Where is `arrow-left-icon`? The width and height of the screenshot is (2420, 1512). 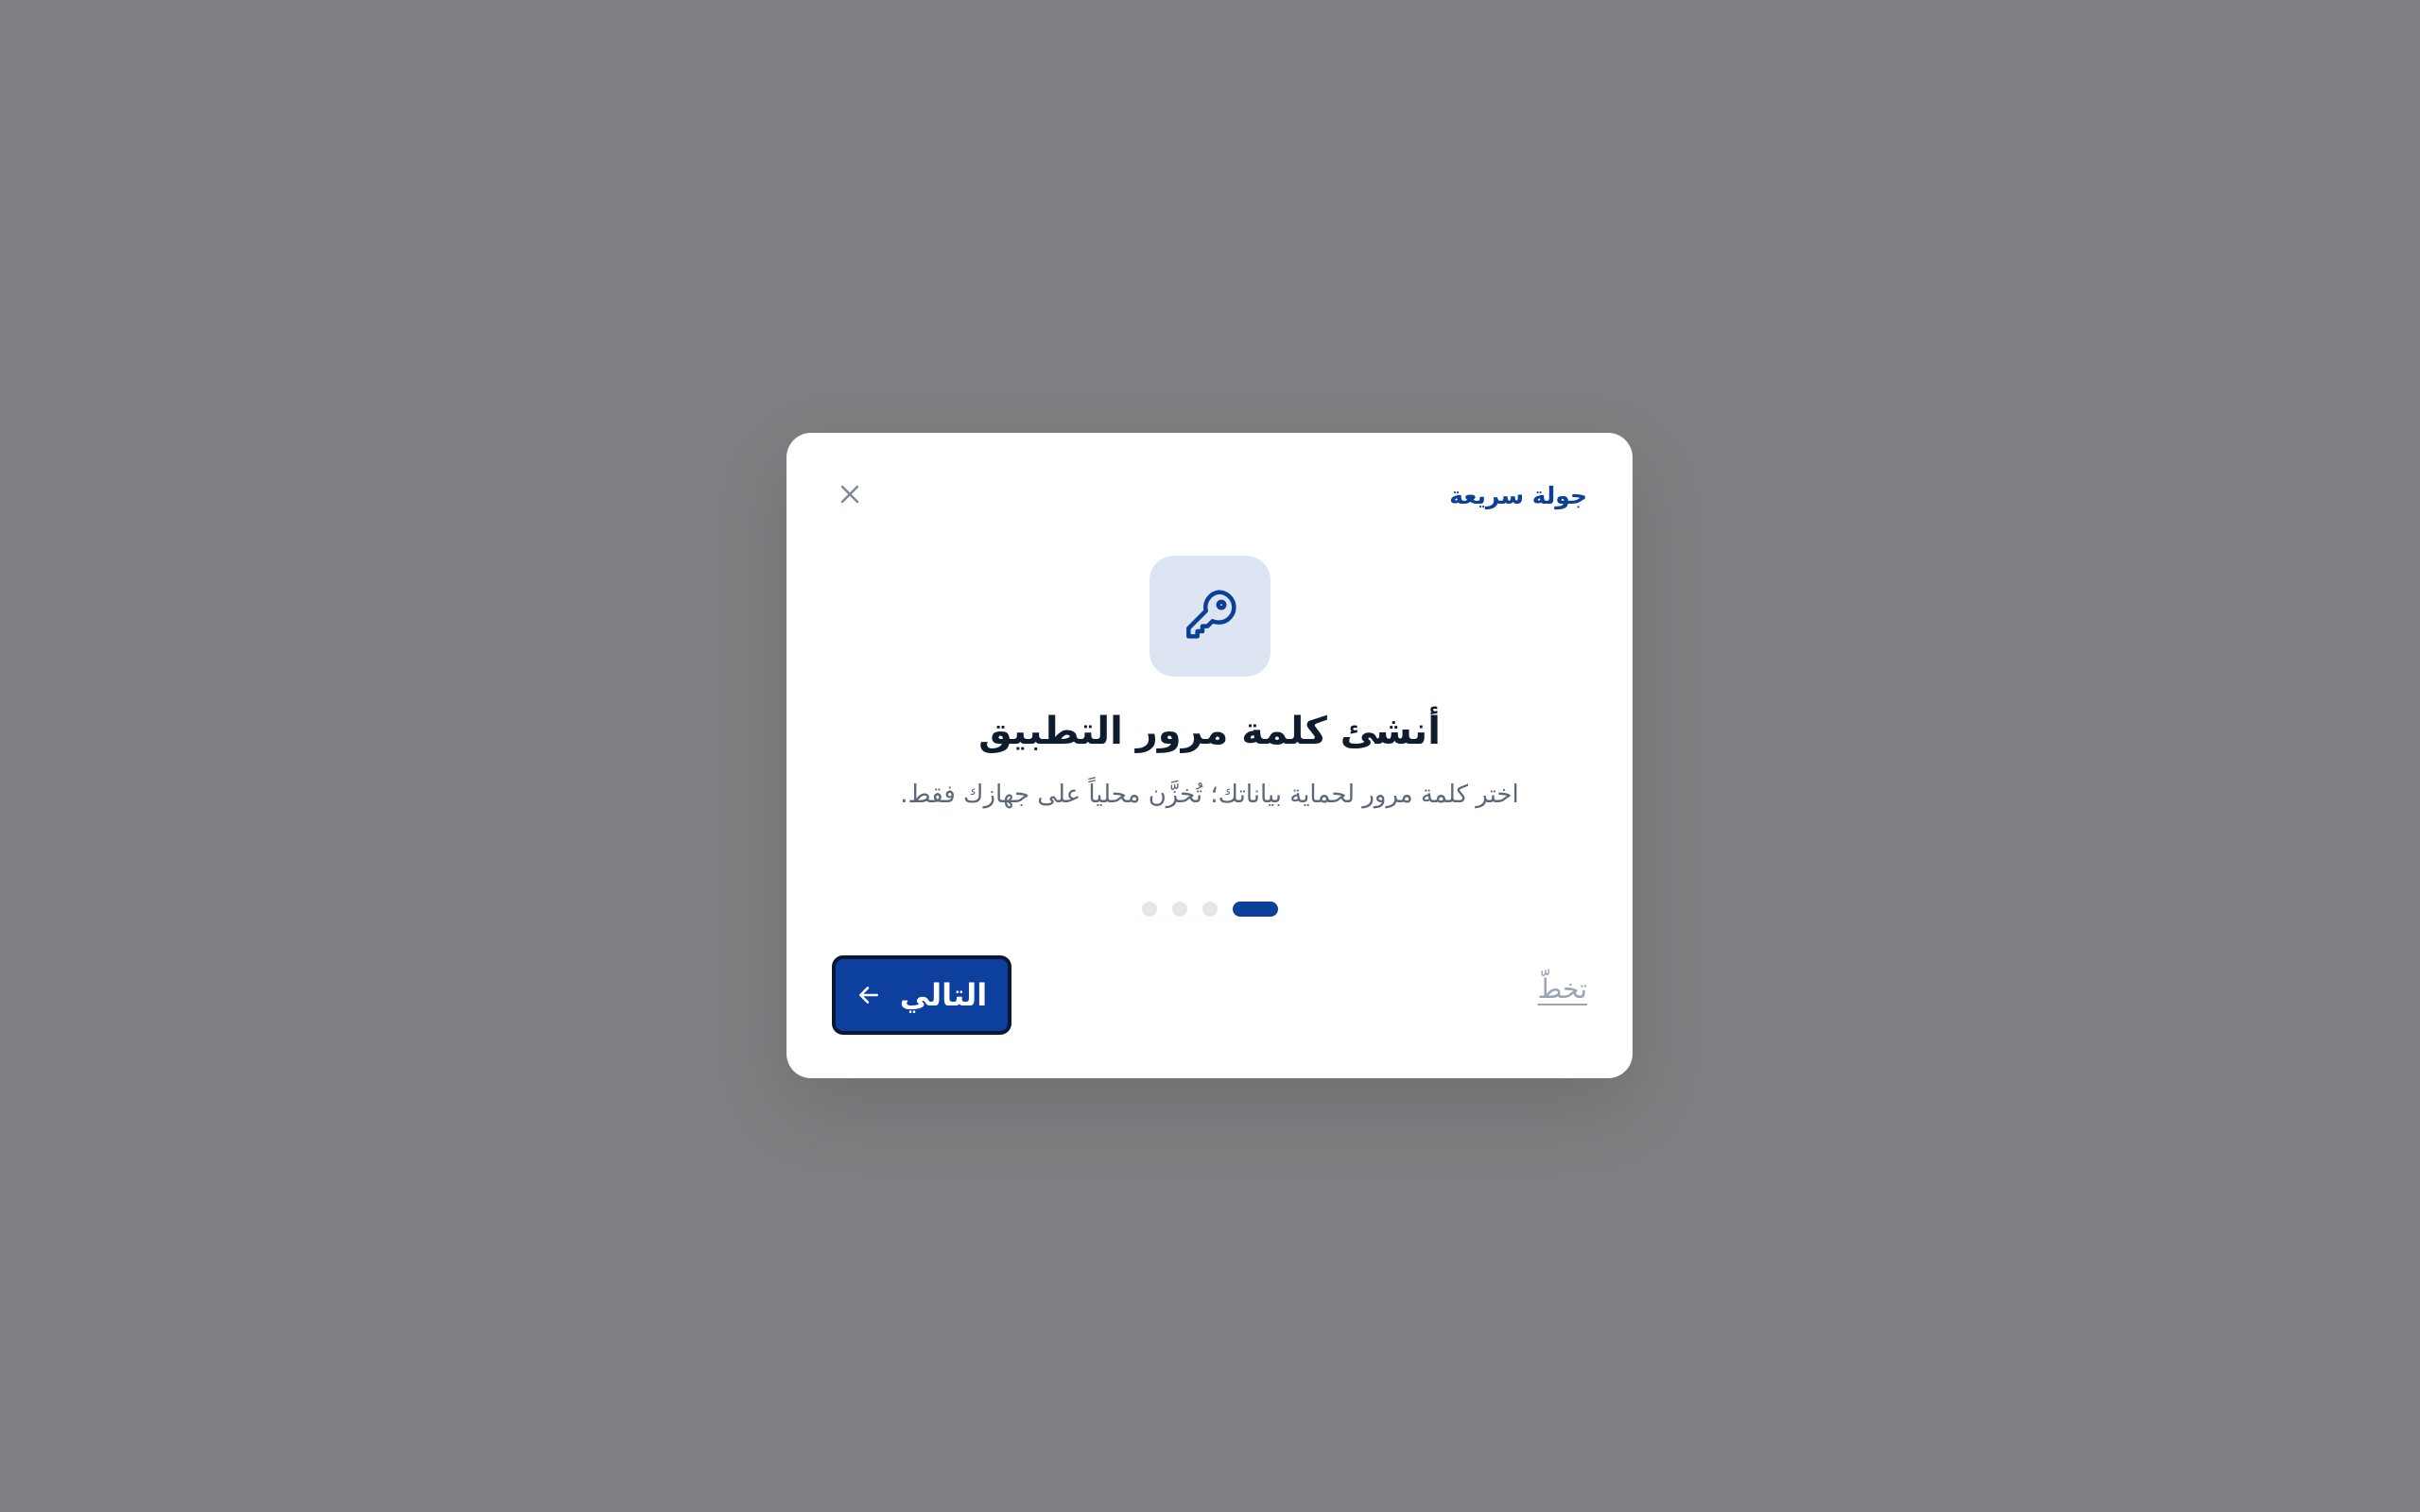
arrow-left-icon is located at coordinates (868, 995).